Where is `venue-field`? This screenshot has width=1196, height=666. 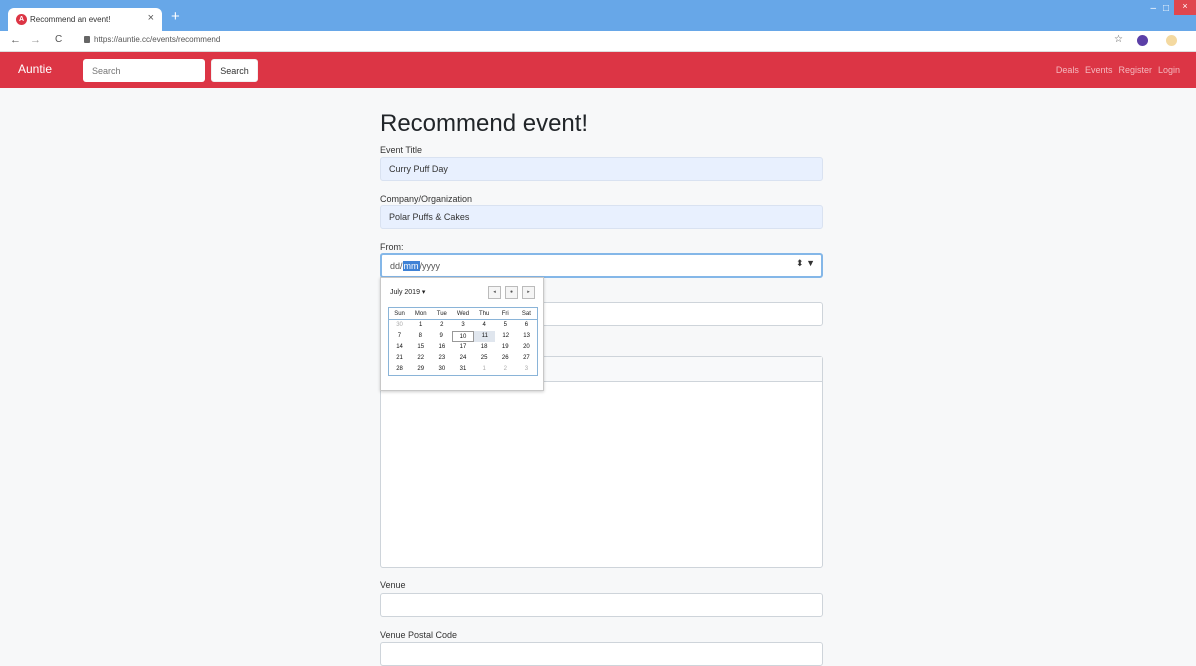 venue-field is located at coordinates (601, 605).